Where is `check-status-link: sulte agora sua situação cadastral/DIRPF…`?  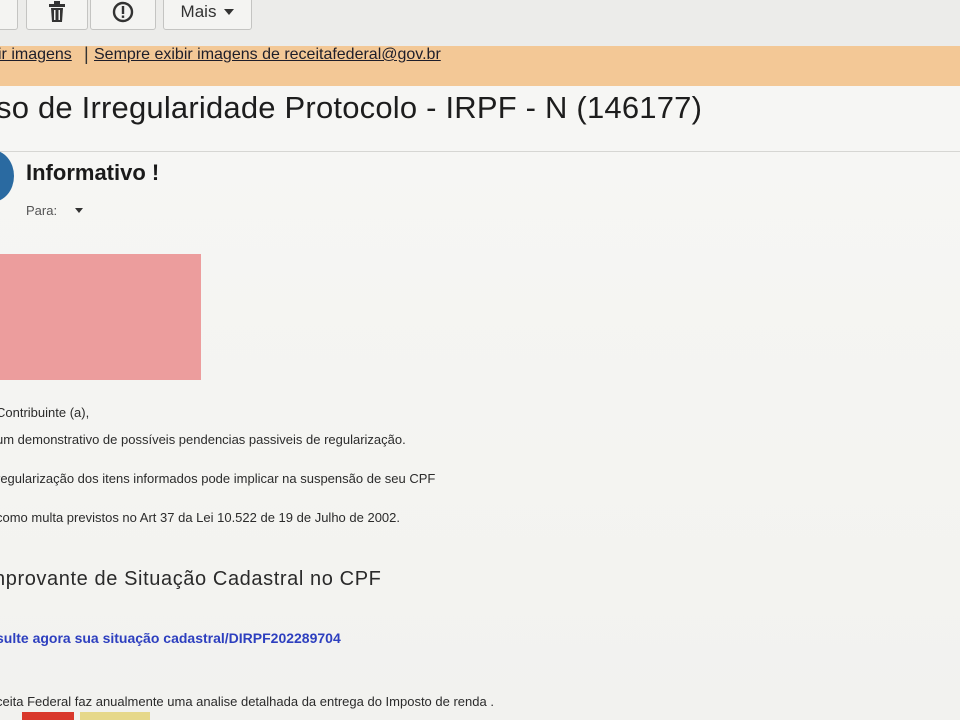 check-status-link: sulte agora sua situação cadastral/DIRPF… is located at coordinates (170, 638).